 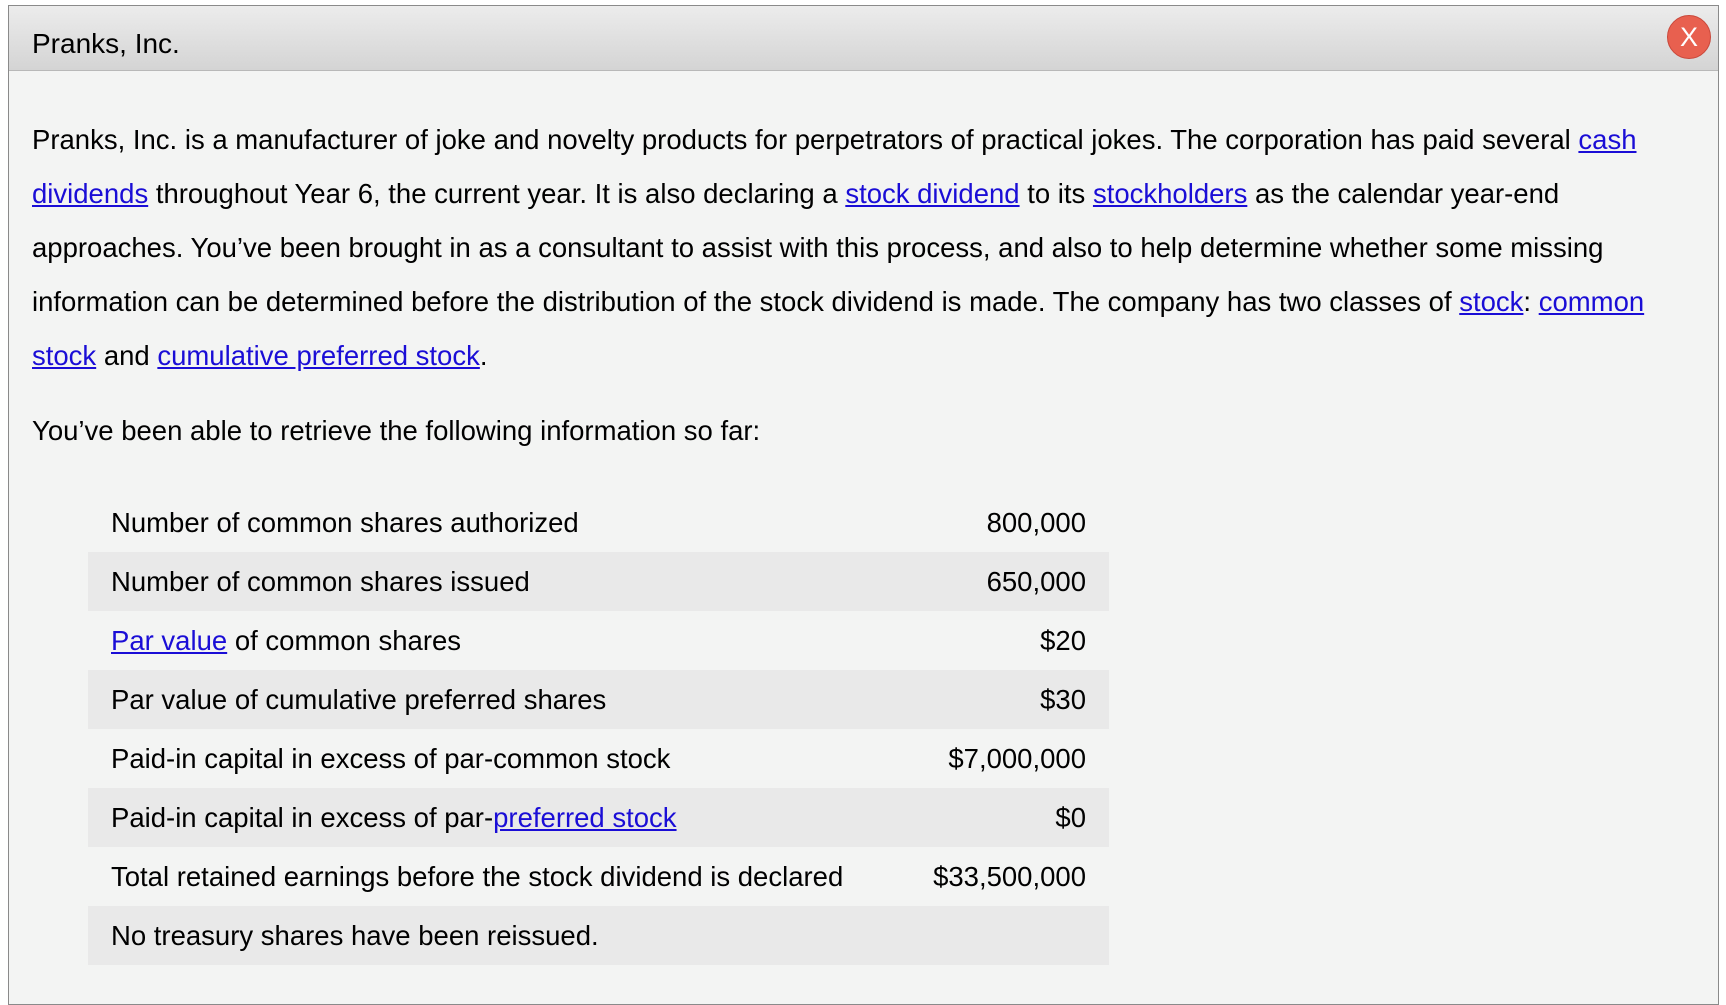 I want to click on row-label-text: of common shares, so click(x=344, y=640).